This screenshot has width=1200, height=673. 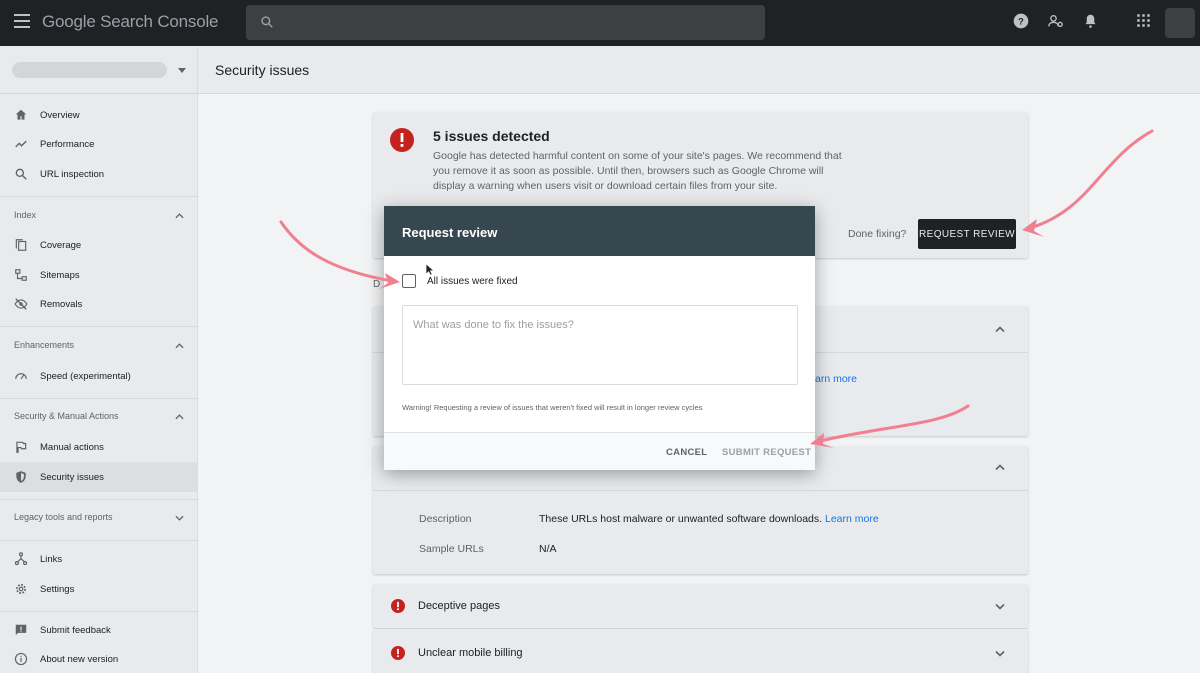 I want to click on section-index: Index, so click(x=99, y=216).